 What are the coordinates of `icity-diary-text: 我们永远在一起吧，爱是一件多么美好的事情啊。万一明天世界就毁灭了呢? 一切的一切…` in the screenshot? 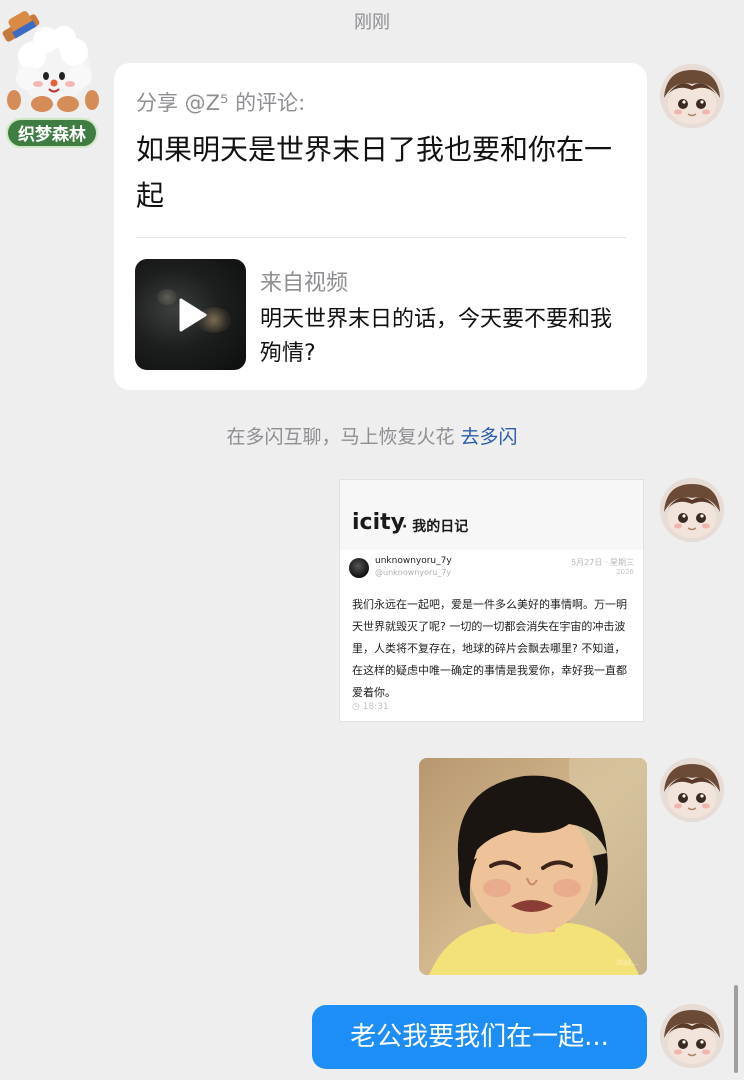 It's located at (489, 648).